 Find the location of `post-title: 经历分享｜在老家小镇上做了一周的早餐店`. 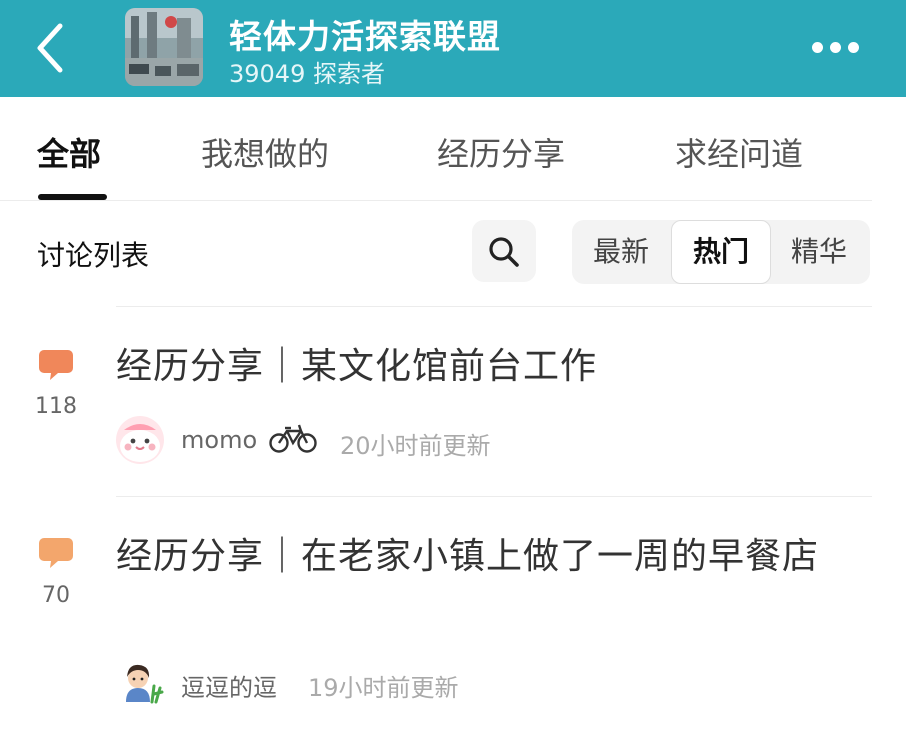

post-title: 经历分享｜在老家小镇上做了一周的早餐店 is located at coordinates (486, 556).